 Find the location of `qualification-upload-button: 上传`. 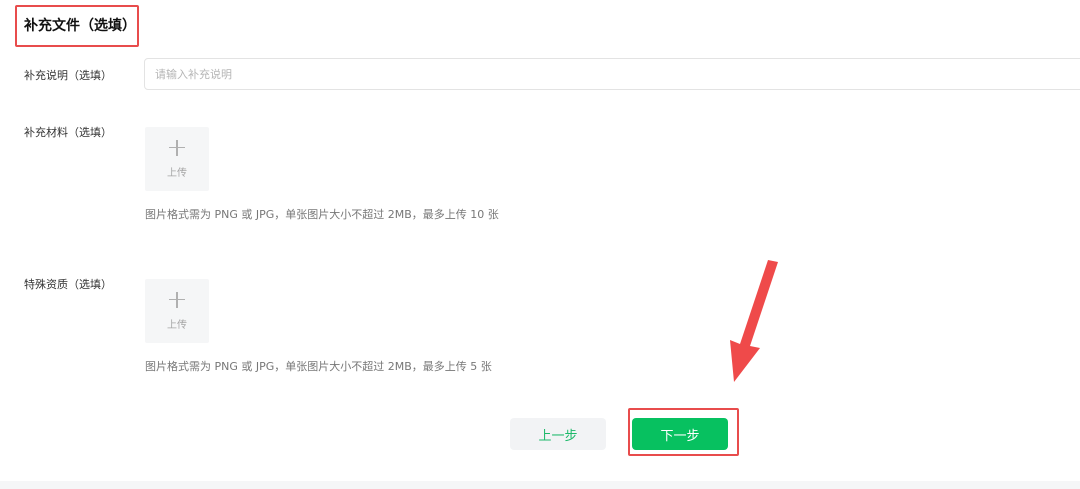

qualification-upload-button: 上传 is located at coordinates (177, 311).